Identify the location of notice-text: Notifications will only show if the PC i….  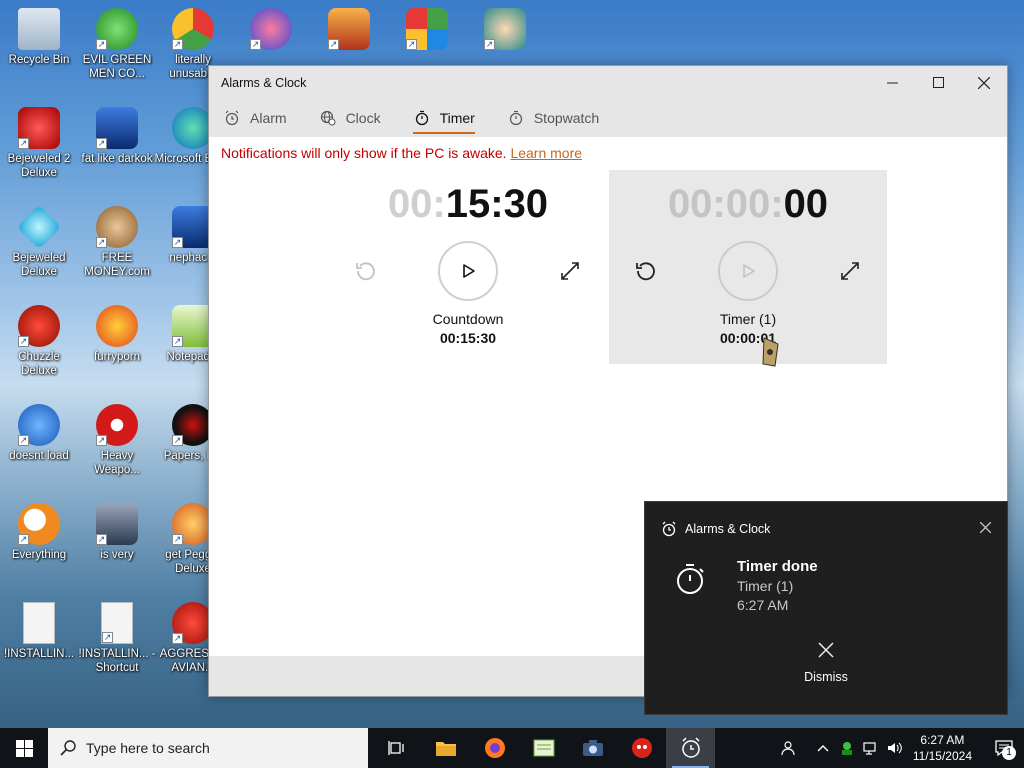
(364, 153).